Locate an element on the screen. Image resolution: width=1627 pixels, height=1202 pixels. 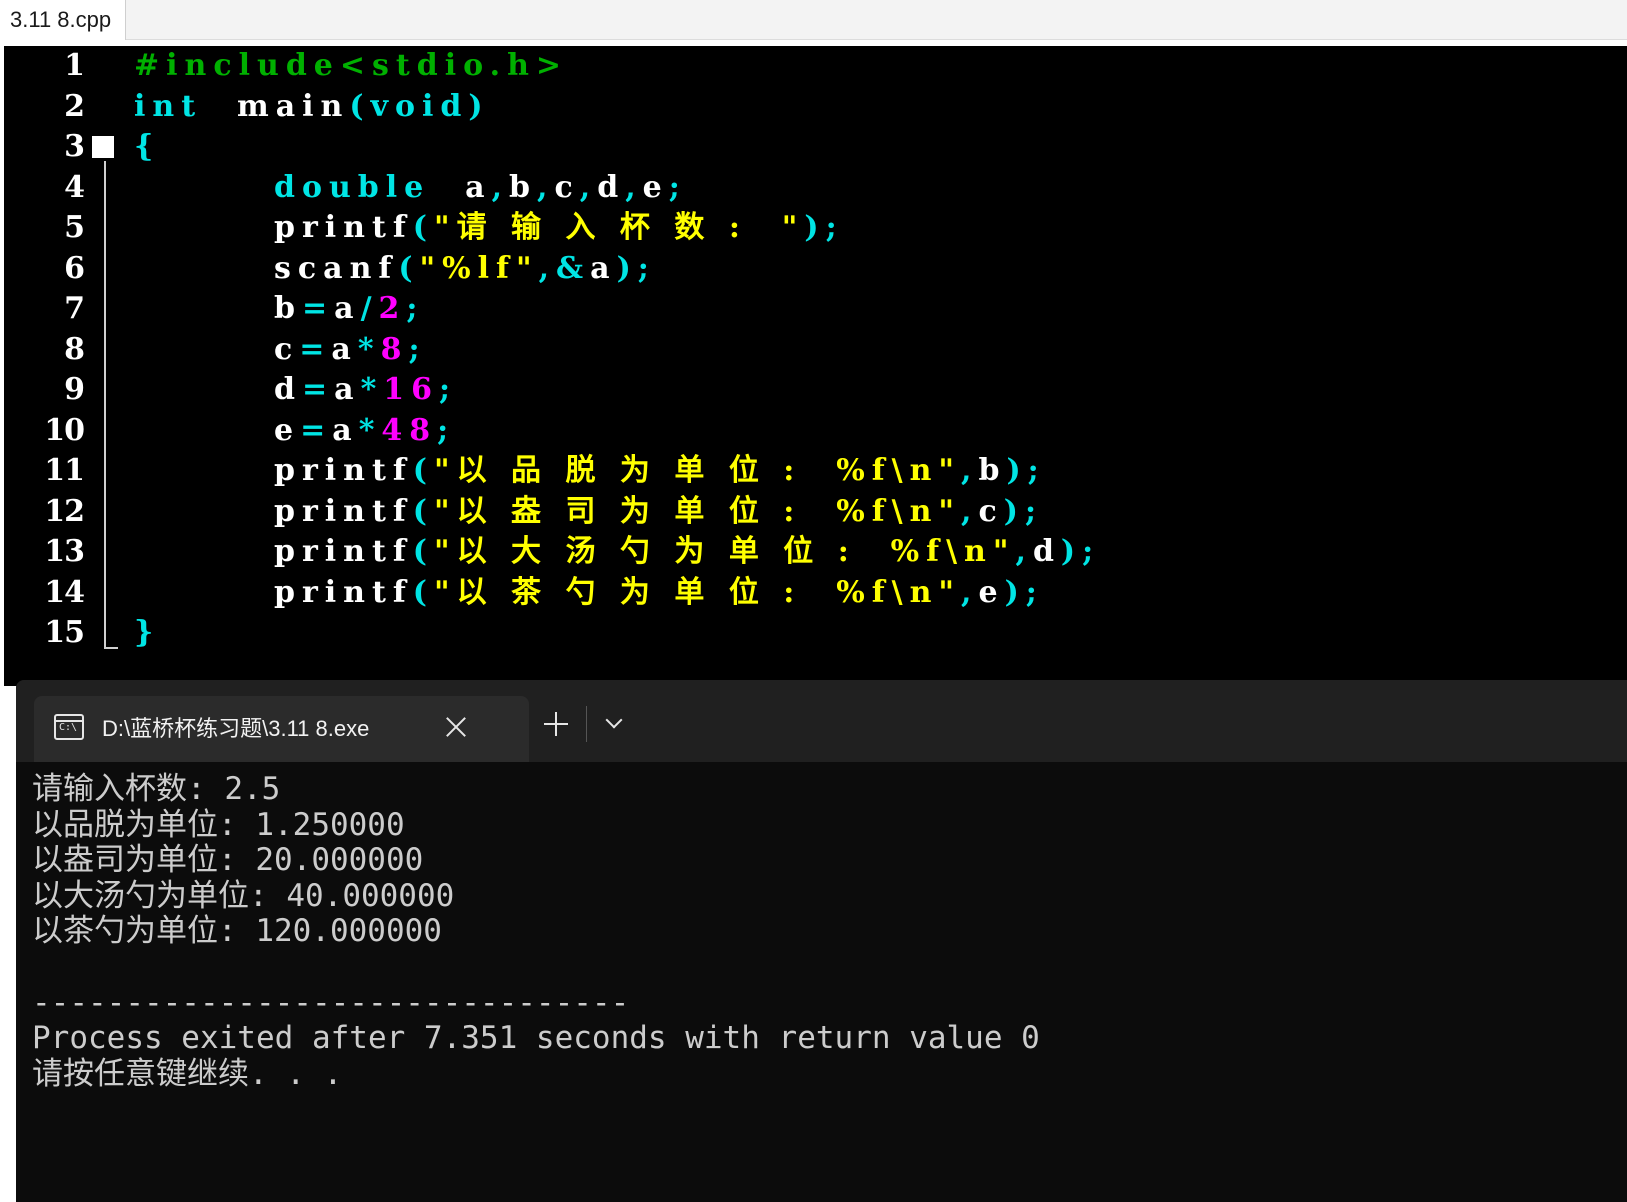
line-number: 6 is located at coordinates (74, 268).